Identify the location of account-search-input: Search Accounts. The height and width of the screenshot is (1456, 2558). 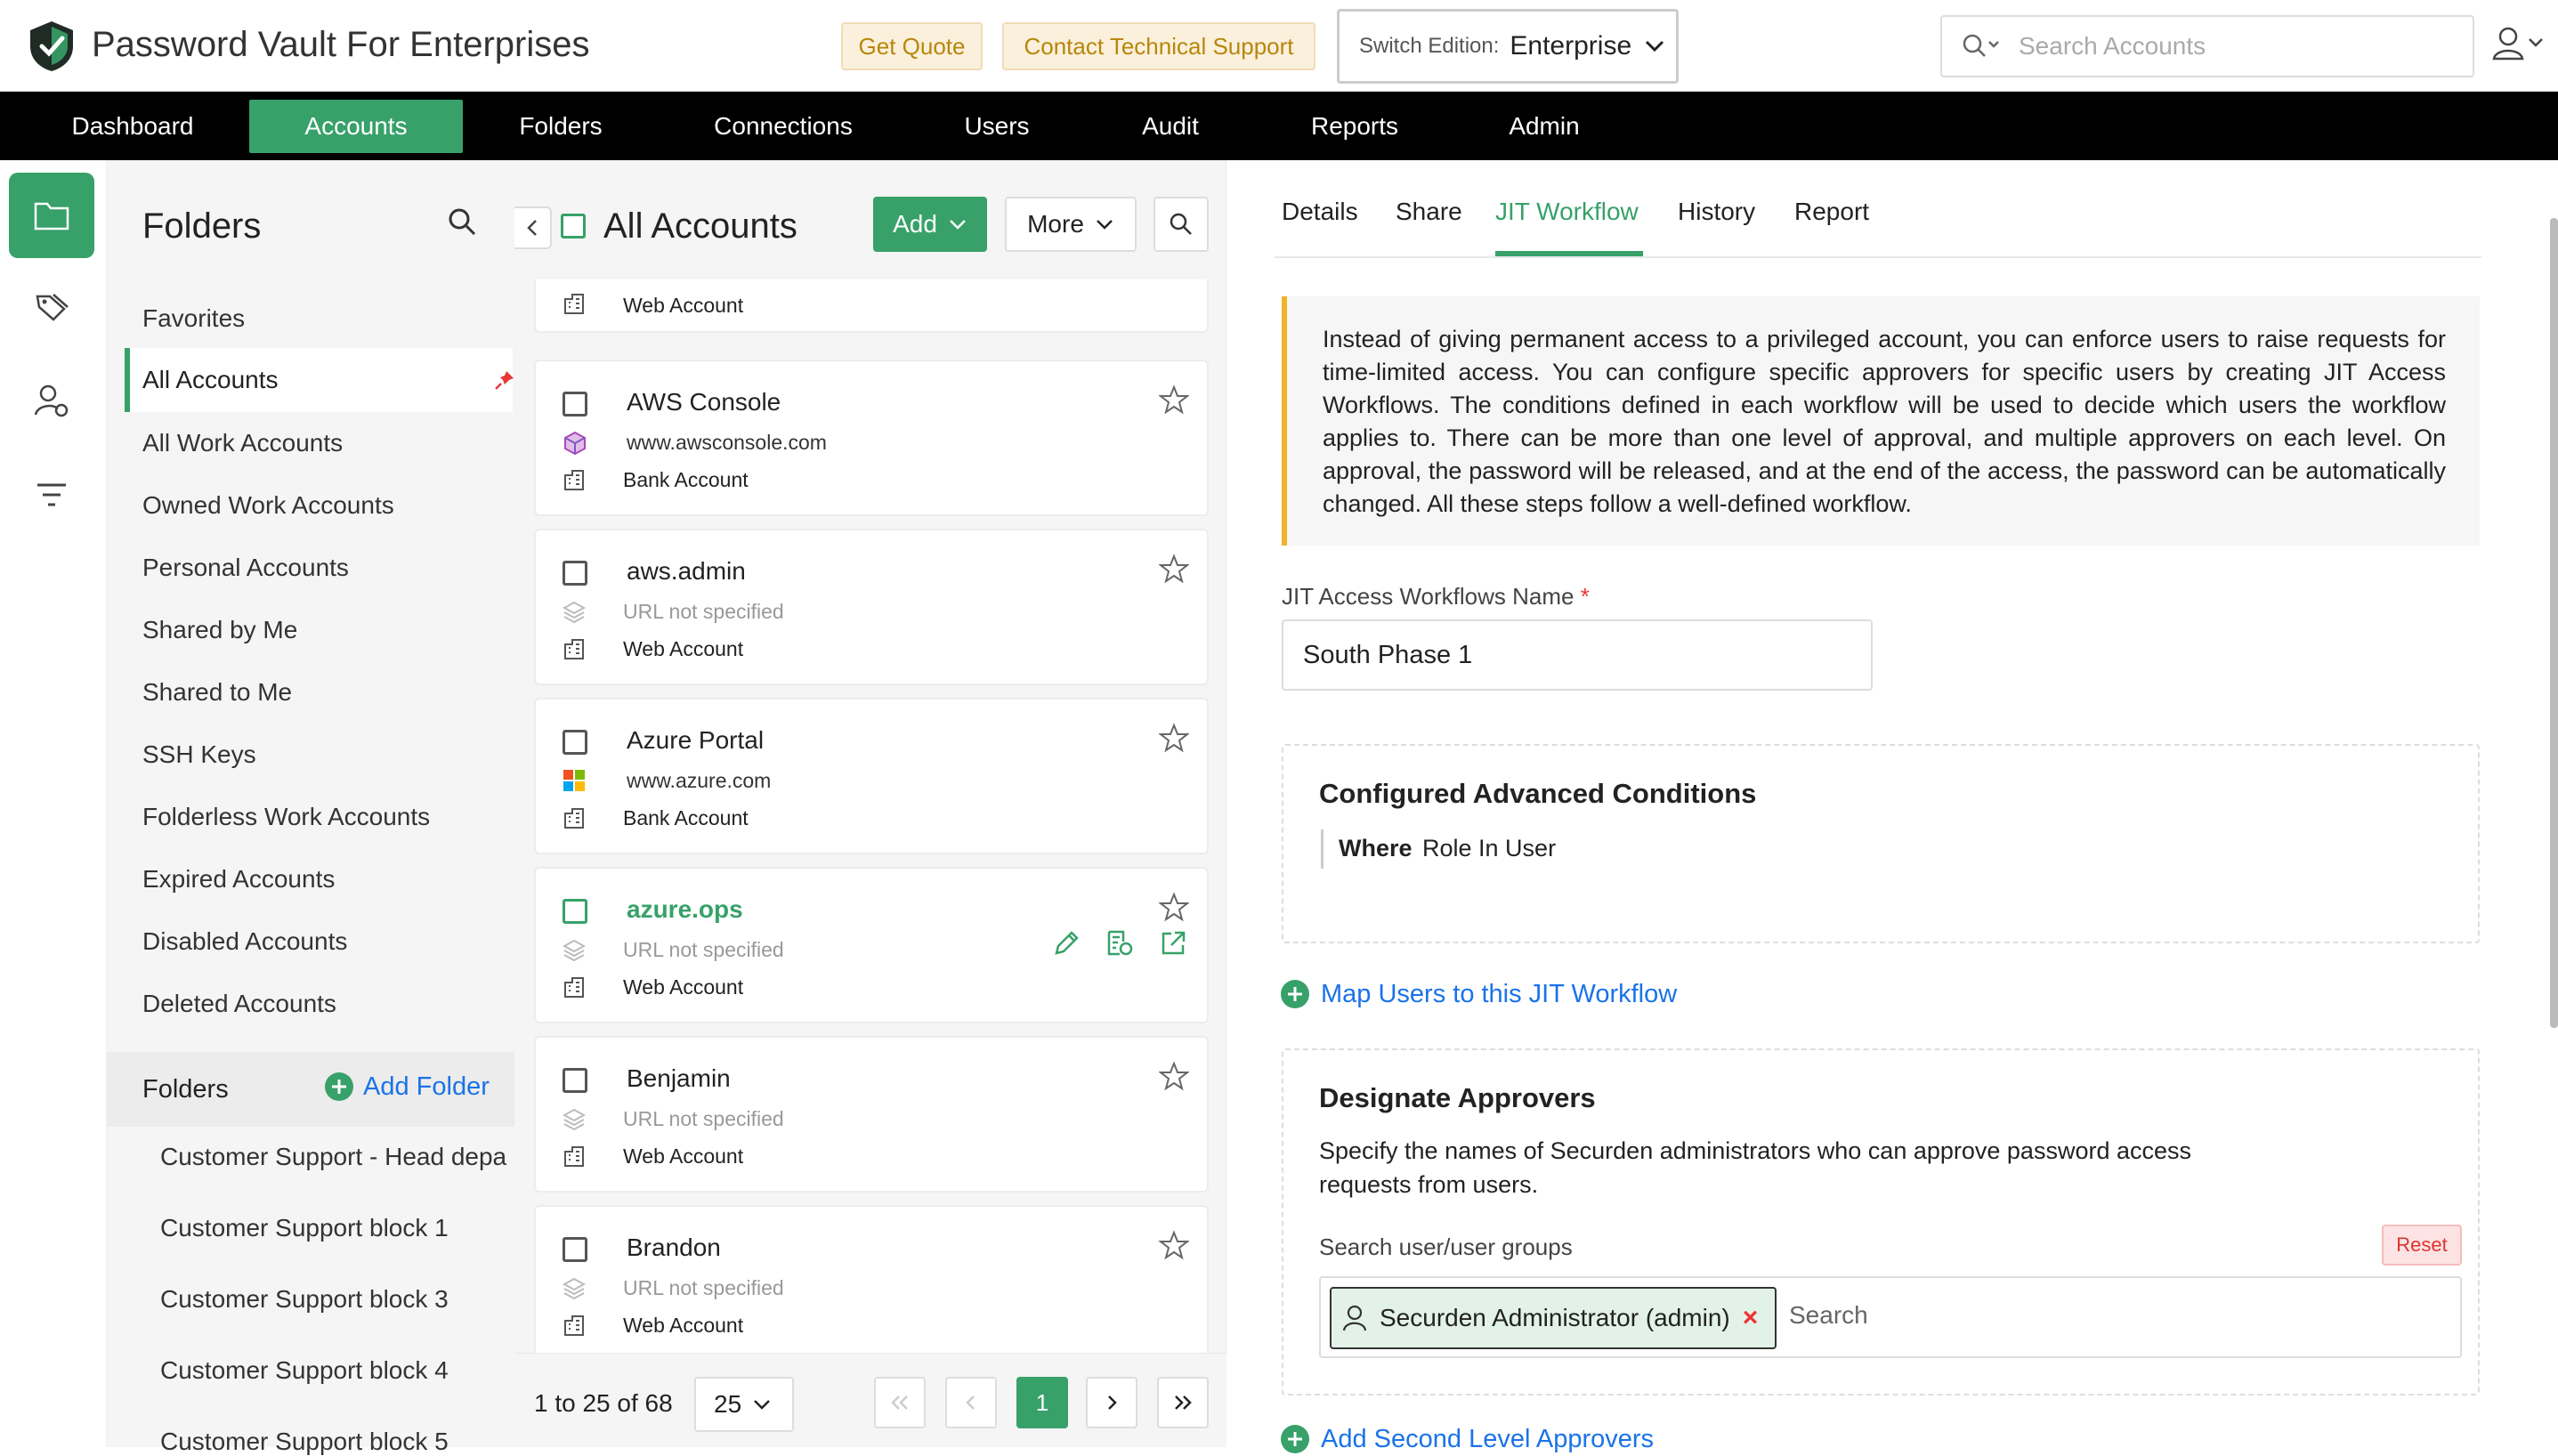
(2207, 46).